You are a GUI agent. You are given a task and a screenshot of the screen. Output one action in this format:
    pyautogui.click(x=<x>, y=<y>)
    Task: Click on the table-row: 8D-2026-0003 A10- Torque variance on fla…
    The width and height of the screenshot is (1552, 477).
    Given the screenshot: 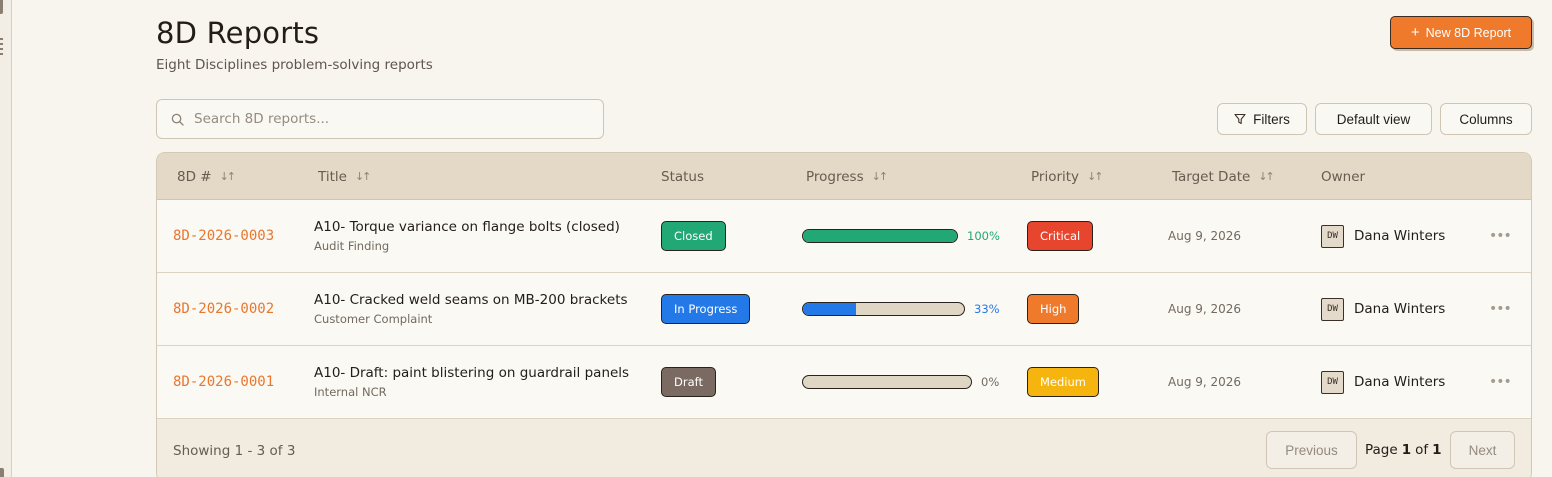 What is the action you would take?
    pyautogui.click(x=844, y=236)
    